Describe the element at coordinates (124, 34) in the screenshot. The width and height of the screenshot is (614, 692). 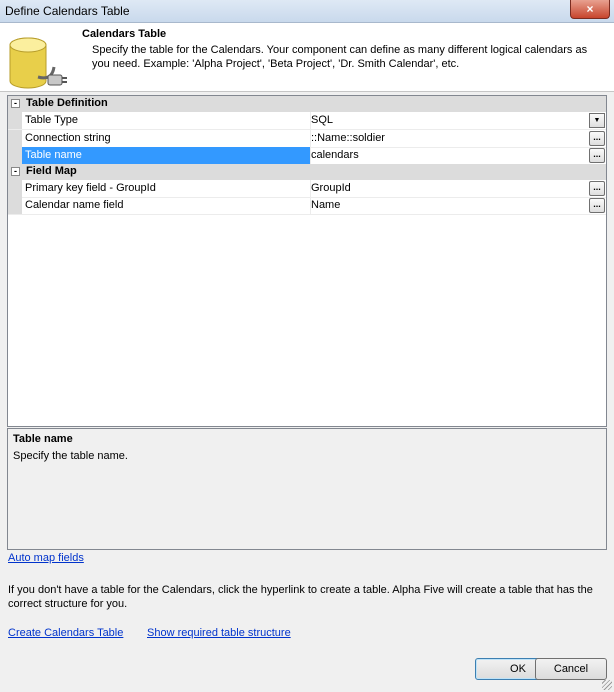
I see `header-title: Calendars Table` at that location.